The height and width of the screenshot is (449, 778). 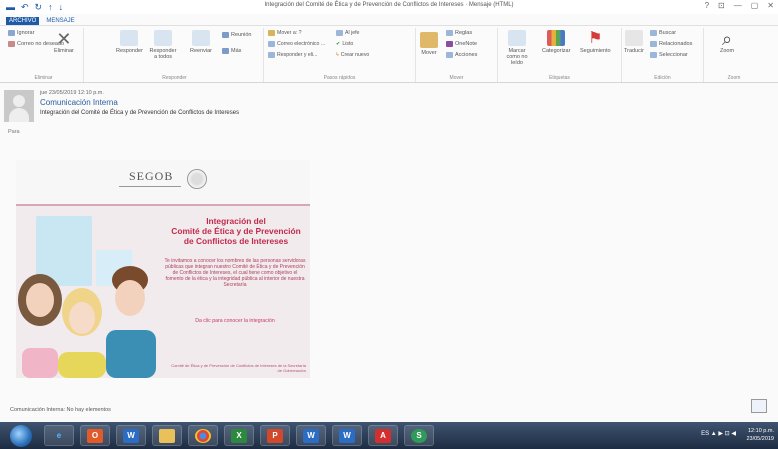 What do you see at coordinates (60, 21) in the screenshot?
I see `tab-mensaje: MENSAJE` at bounding box center [60, 21].